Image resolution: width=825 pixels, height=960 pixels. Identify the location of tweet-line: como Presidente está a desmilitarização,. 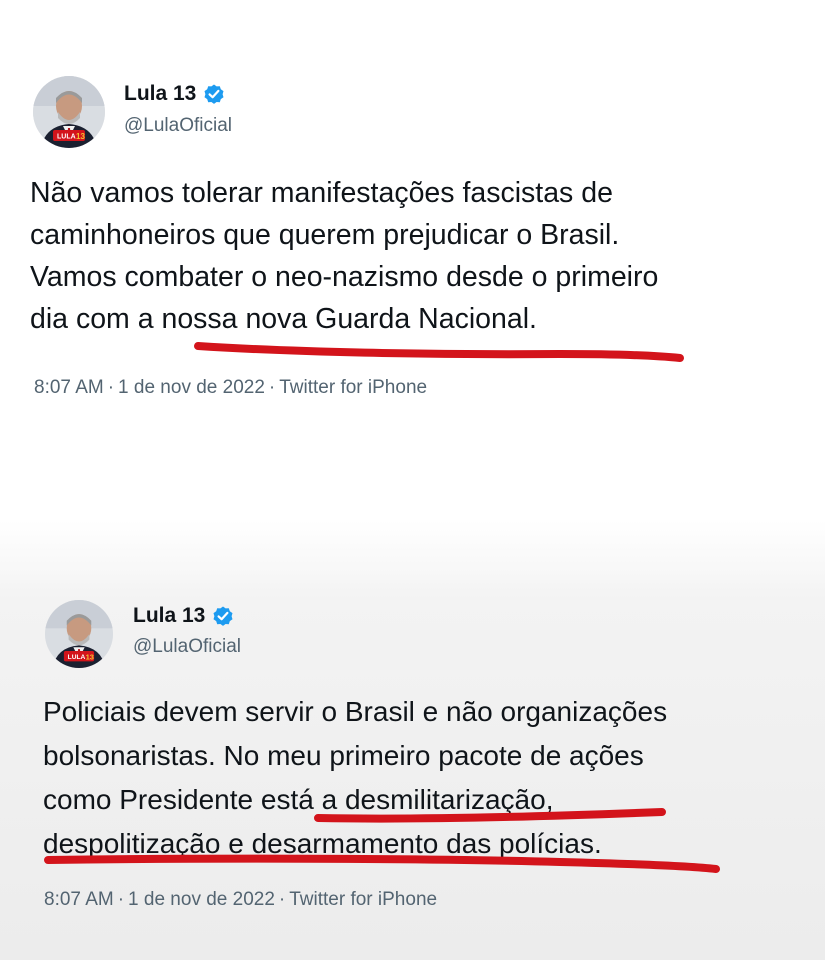
(298, 799).